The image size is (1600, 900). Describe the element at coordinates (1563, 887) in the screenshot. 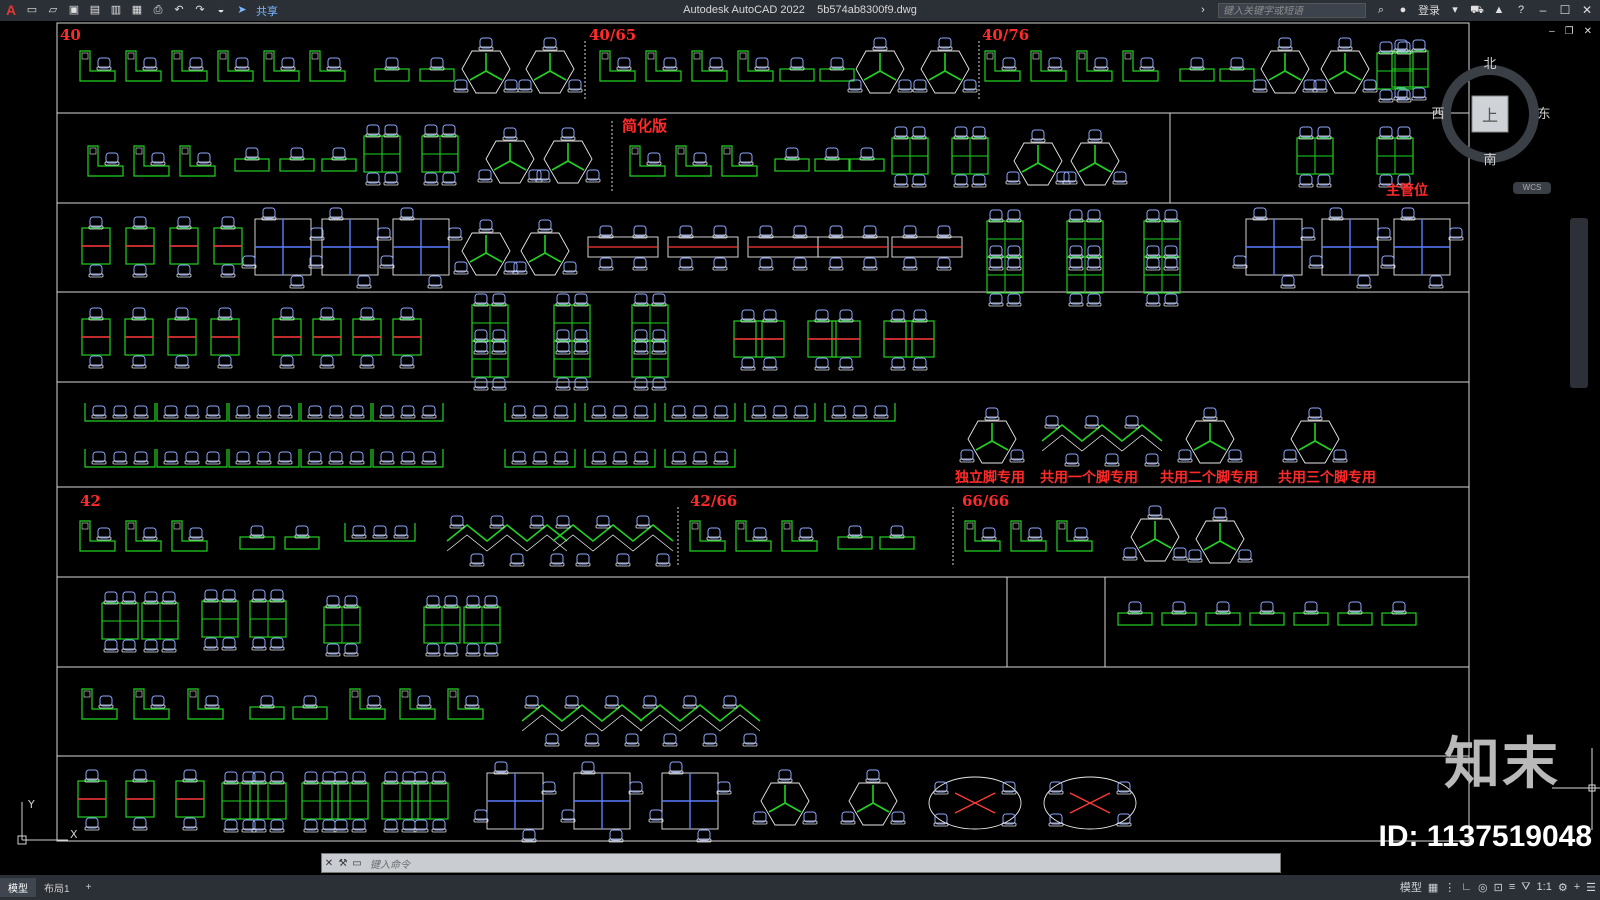

I see `gear-icon: ⚙` at that location.